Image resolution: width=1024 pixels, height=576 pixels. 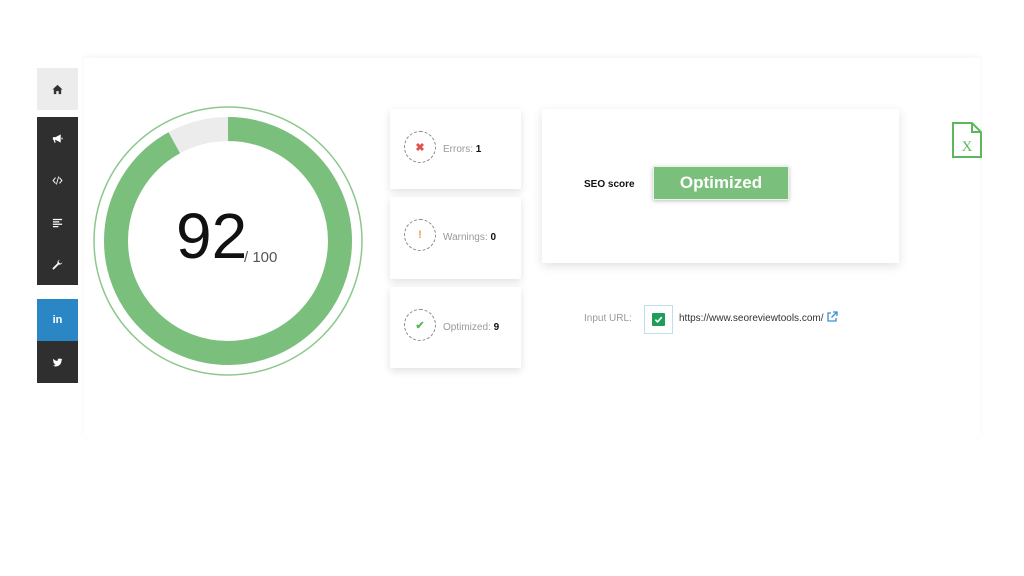 I want to click on sidebar-tools-button, so click(x=57, y=264).